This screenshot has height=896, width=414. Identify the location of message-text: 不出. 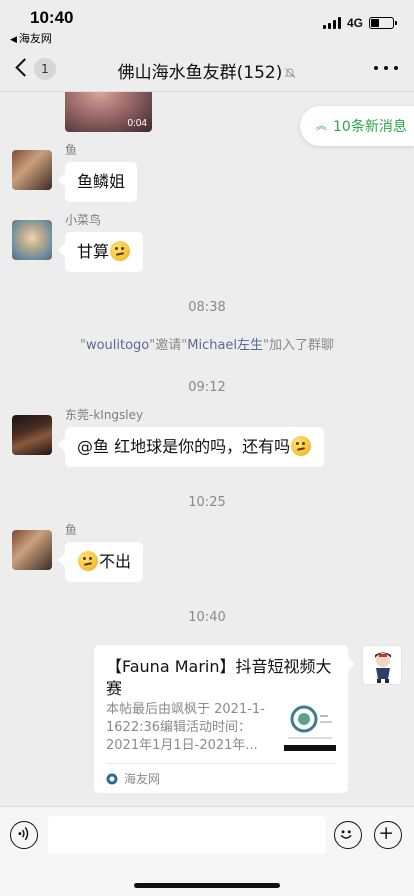
(115, 561).